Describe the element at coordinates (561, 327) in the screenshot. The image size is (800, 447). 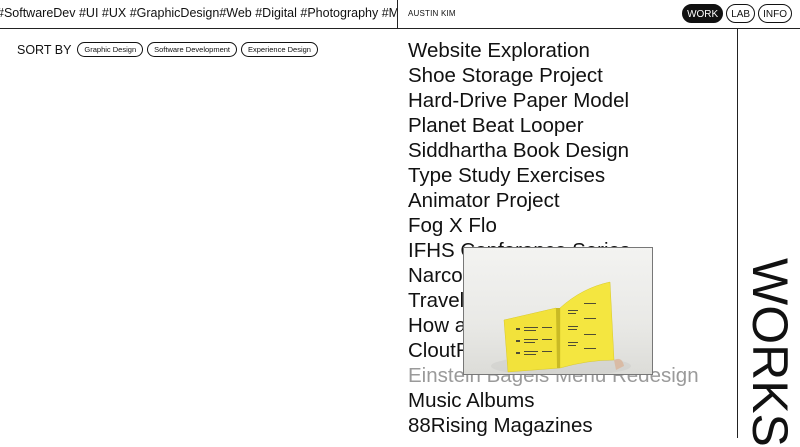
I see `booklet-photo` at that location.